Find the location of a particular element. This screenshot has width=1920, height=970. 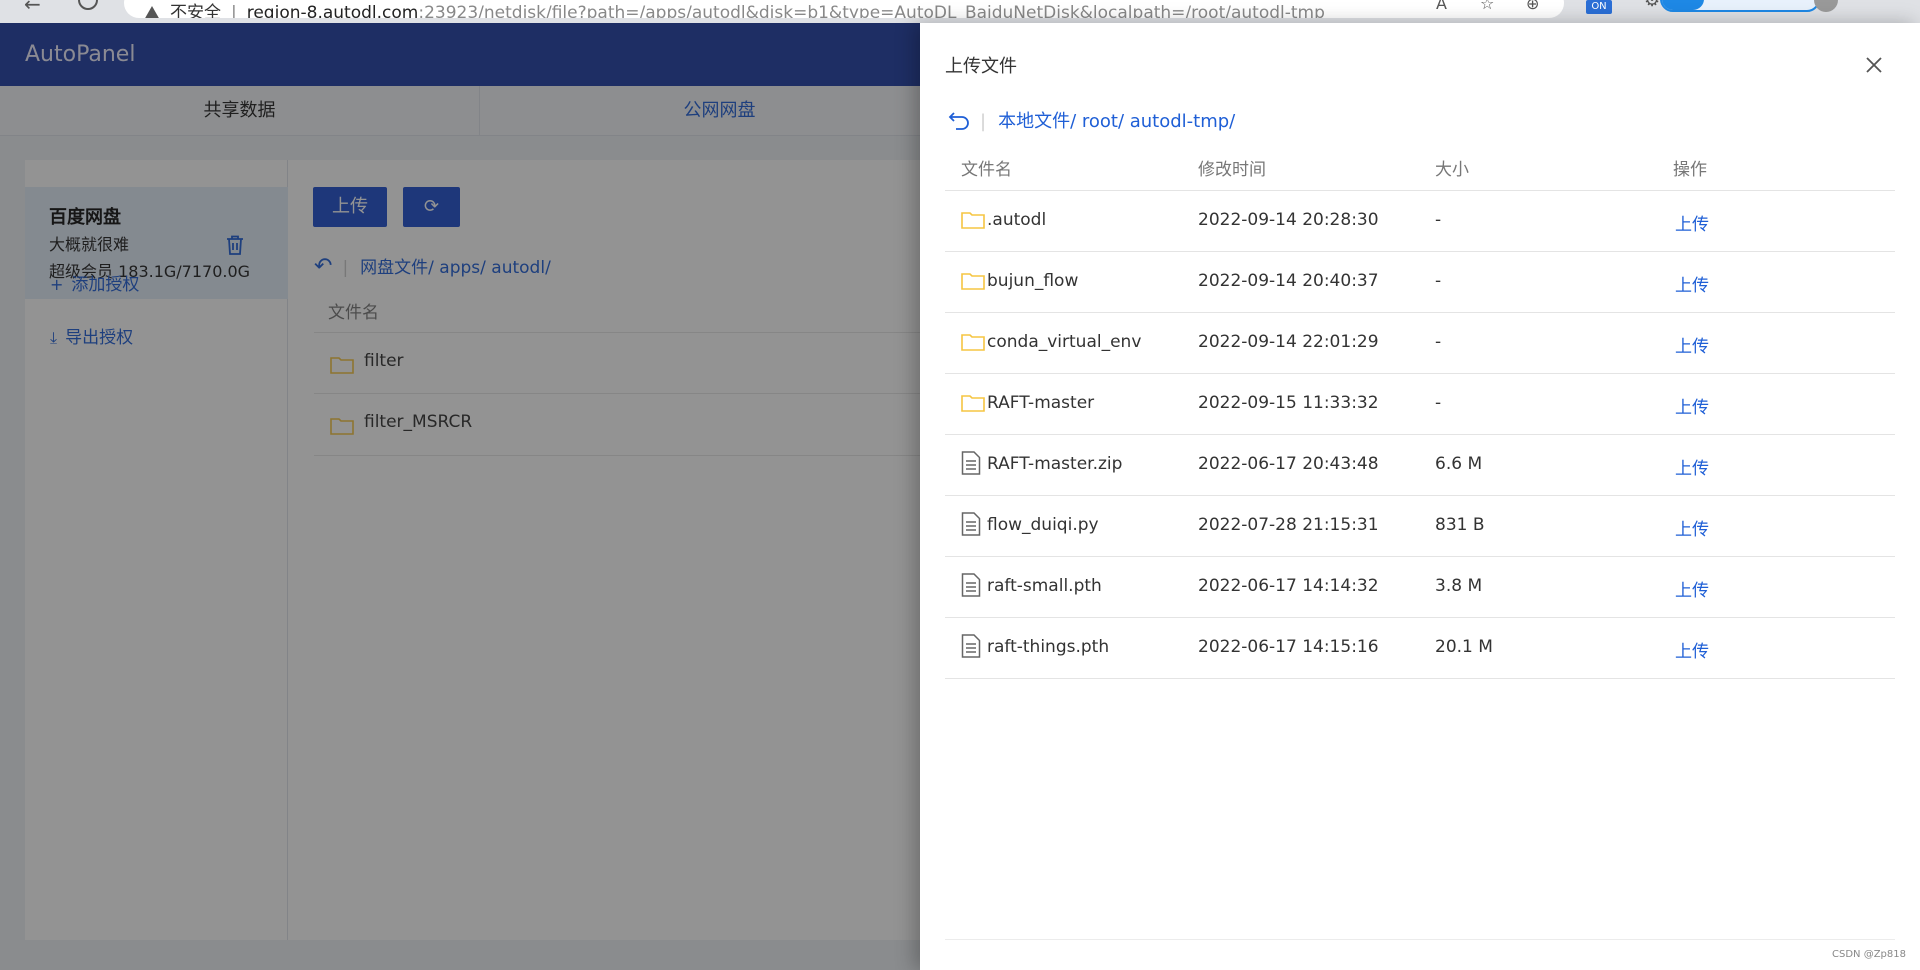

table-header: 文件名 修改时间 大小 操作 is located at coordinates (1420, 171).